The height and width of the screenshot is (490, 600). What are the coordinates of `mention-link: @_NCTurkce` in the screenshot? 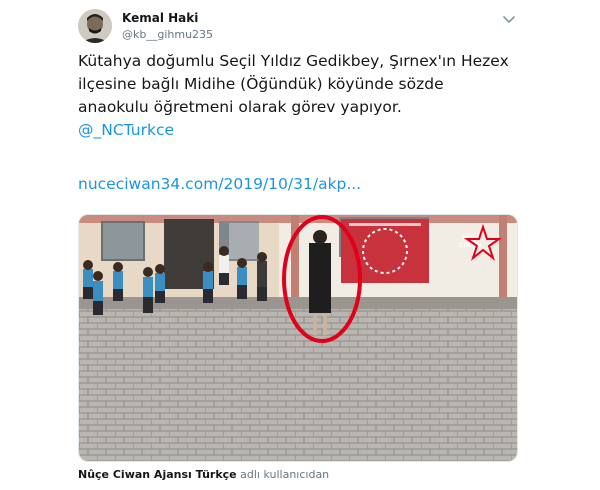 It's located at (298, 130).